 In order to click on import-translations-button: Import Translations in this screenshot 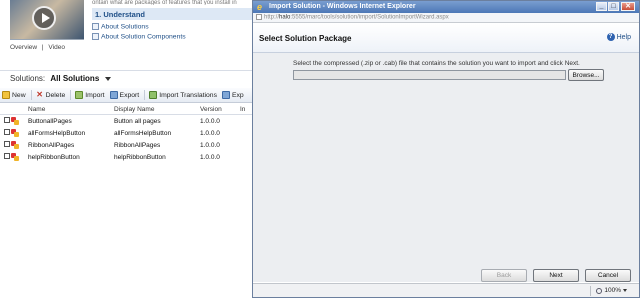, I will do `click(183, 95)`.